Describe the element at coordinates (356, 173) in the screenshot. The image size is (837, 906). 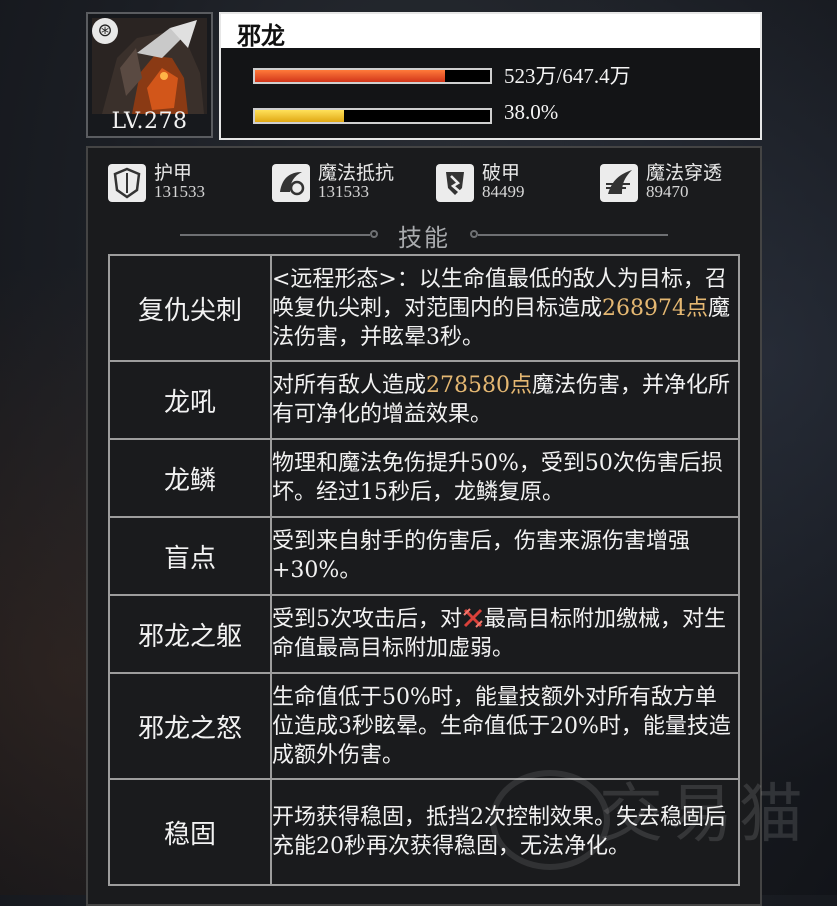
I see `stat-label: 魔法抵抗` at that location.